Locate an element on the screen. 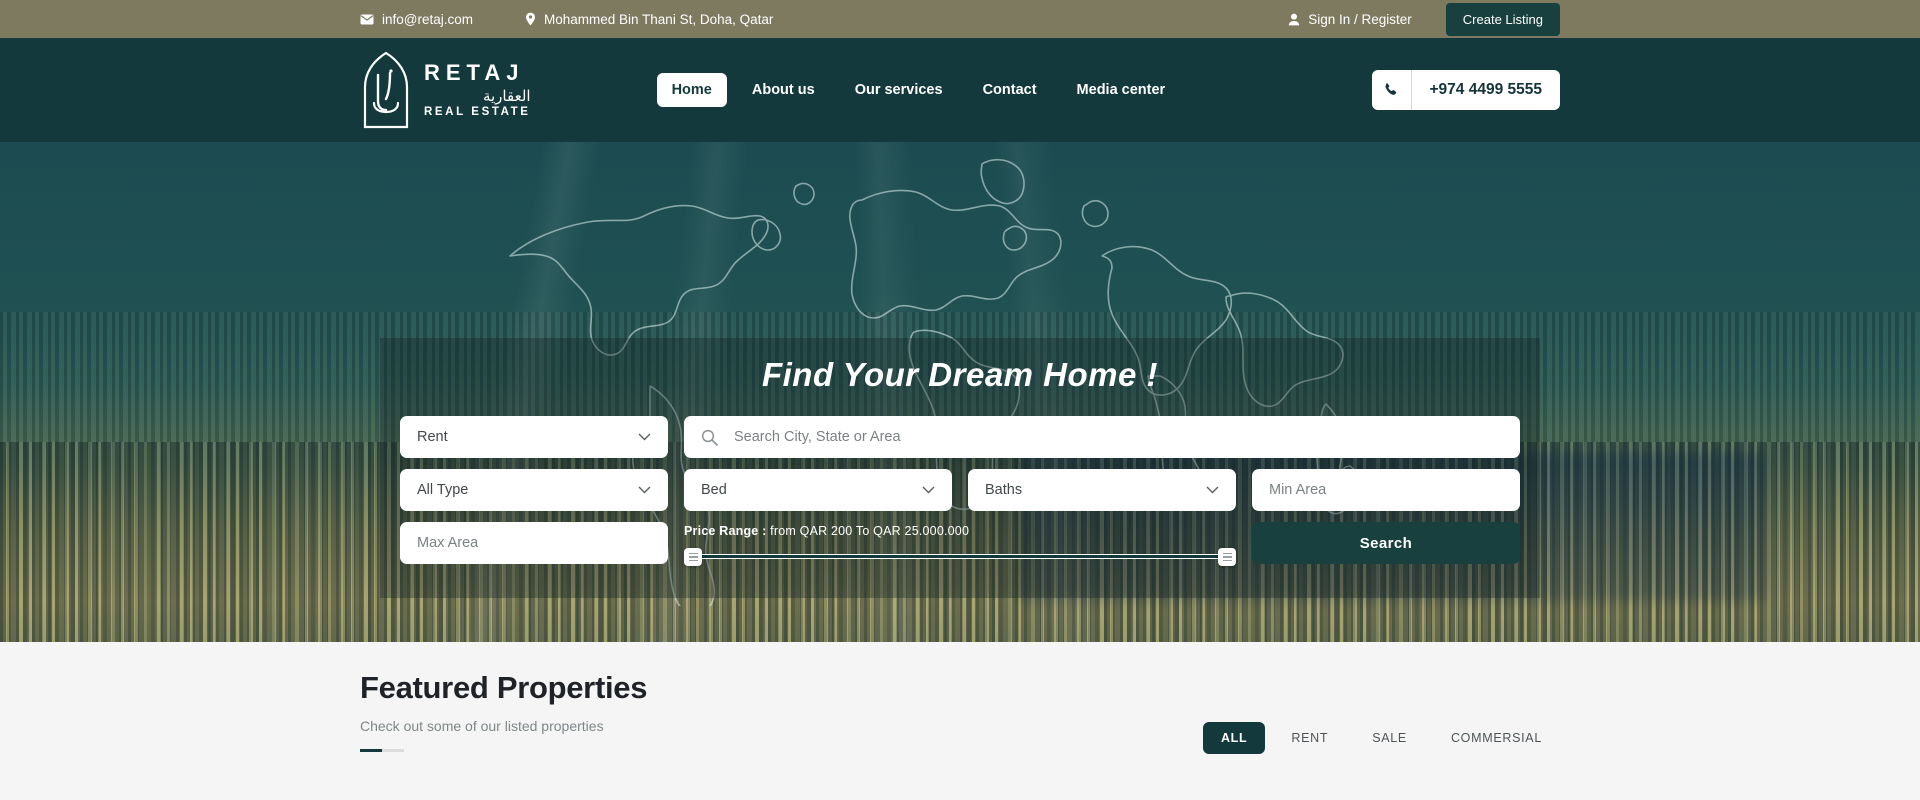 This screenshot has height=800, width=1920. nav-item-media-center: Media center is located at coordinates (1121, 90).